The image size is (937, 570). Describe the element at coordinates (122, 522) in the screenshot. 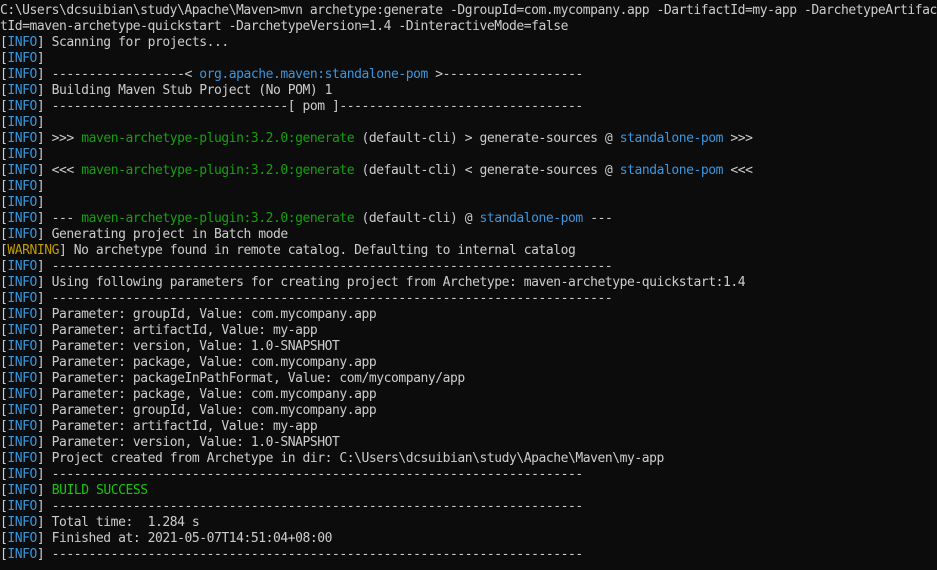

I see `log-text: Total time: 1.284 s` at that location.